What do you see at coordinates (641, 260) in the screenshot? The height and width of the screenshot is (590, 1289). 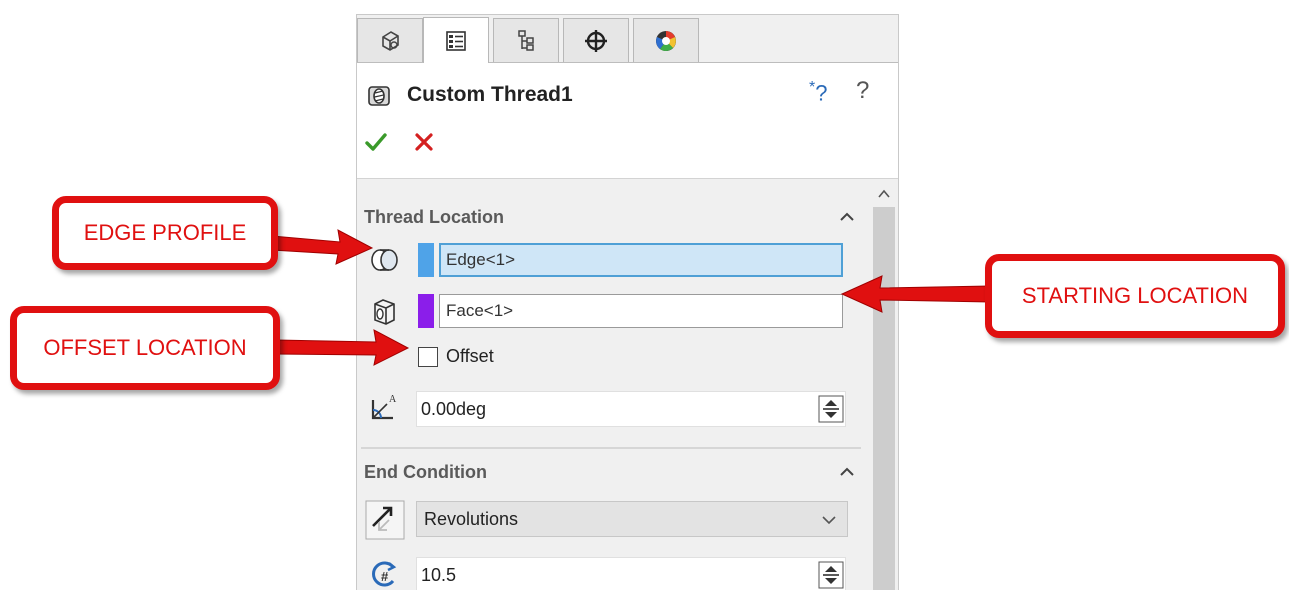 I see `edge-selection-box: Edge<1>` at bounding box center [641, 260].